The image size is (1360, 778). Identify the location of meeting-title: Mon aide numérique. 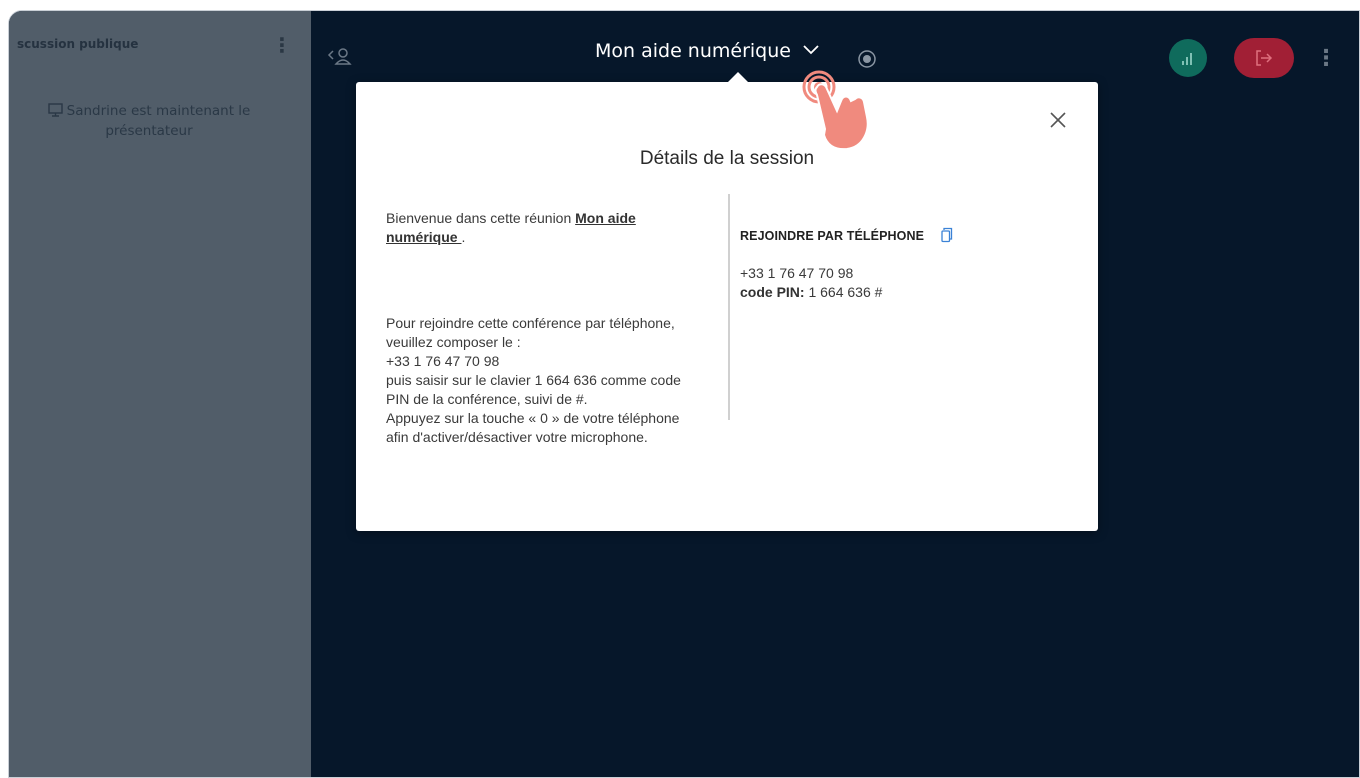
(693, 51).